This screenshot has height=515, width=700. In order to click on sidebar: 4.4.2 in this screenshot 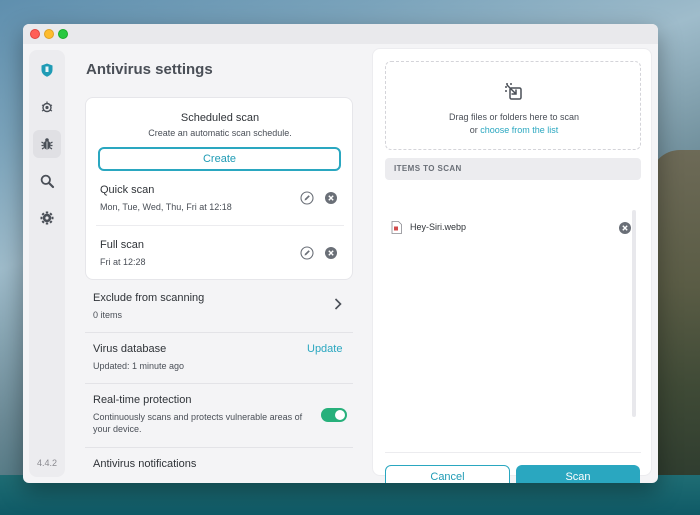, I will do `click(47, 263)`.